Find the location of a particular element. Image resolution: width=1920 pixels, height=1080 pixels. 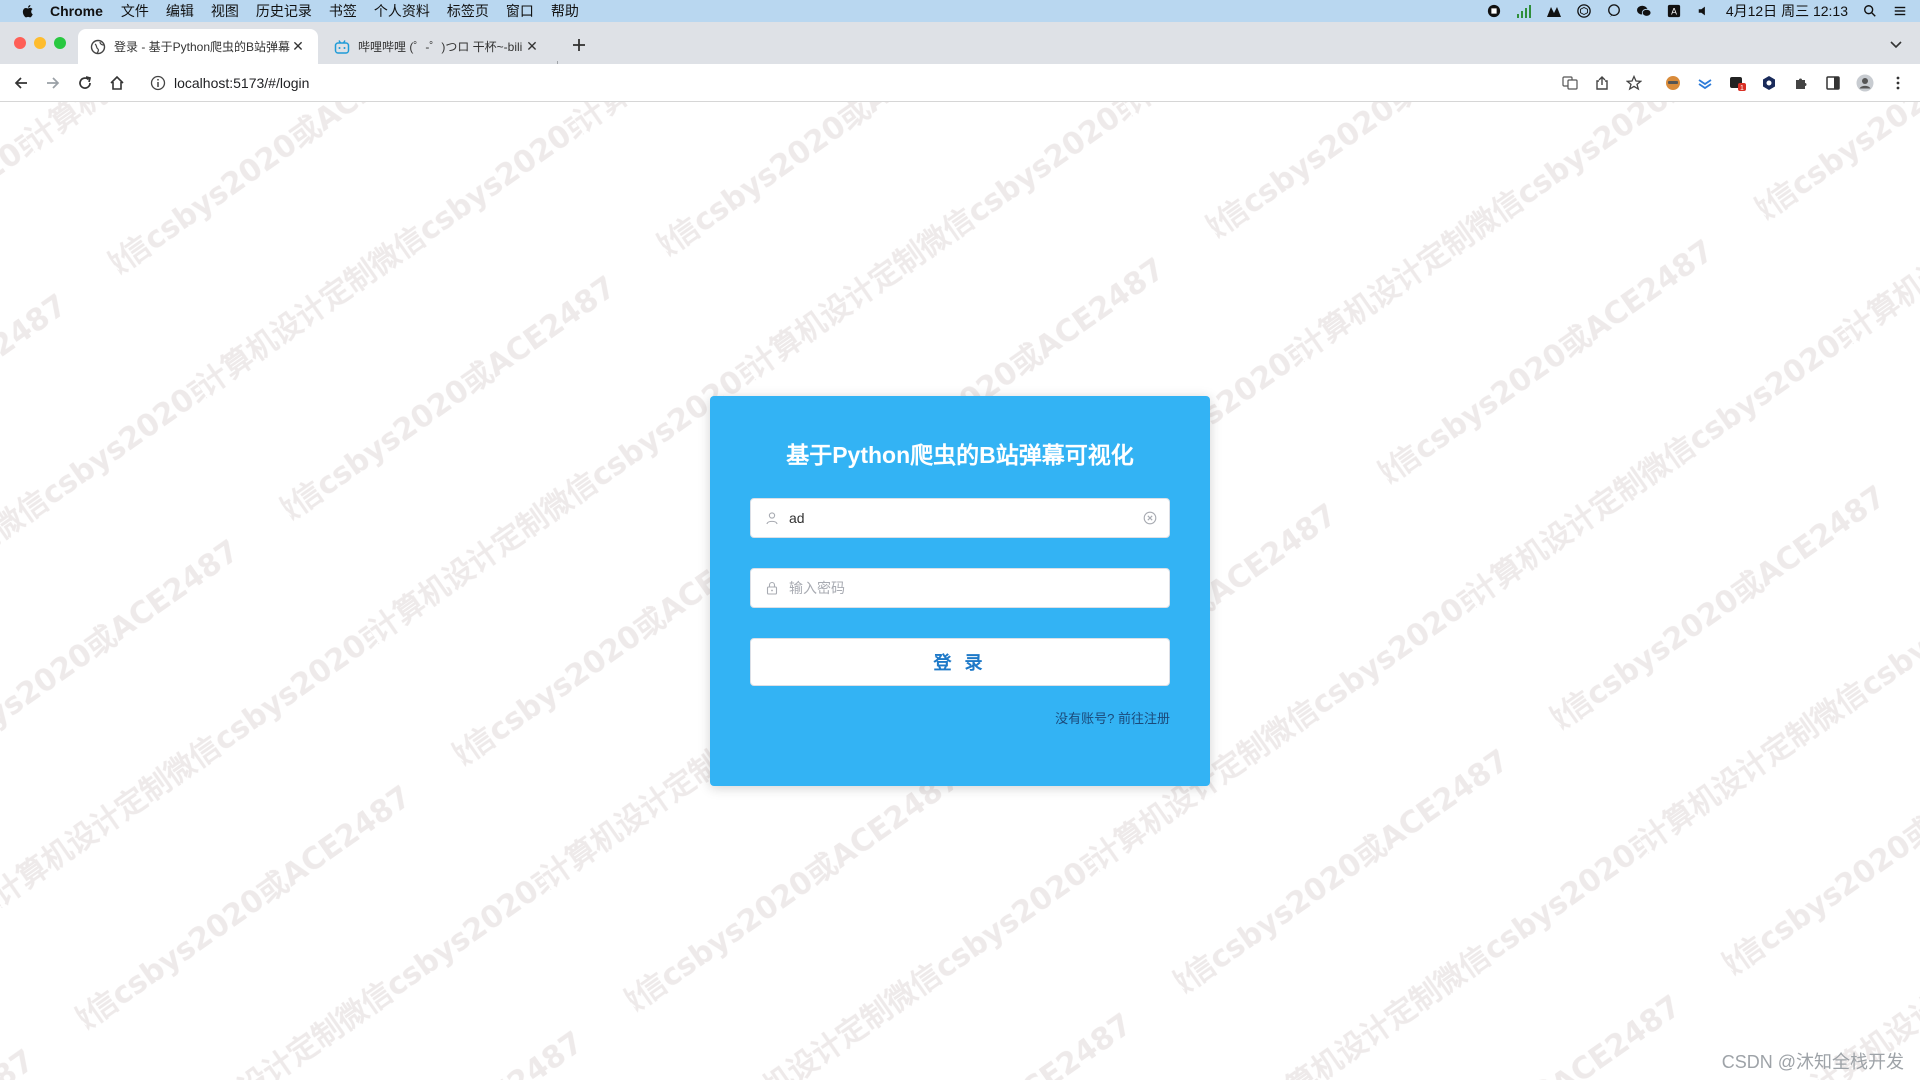

menu-history: 历史记录 is located at coordinates (284, 11).